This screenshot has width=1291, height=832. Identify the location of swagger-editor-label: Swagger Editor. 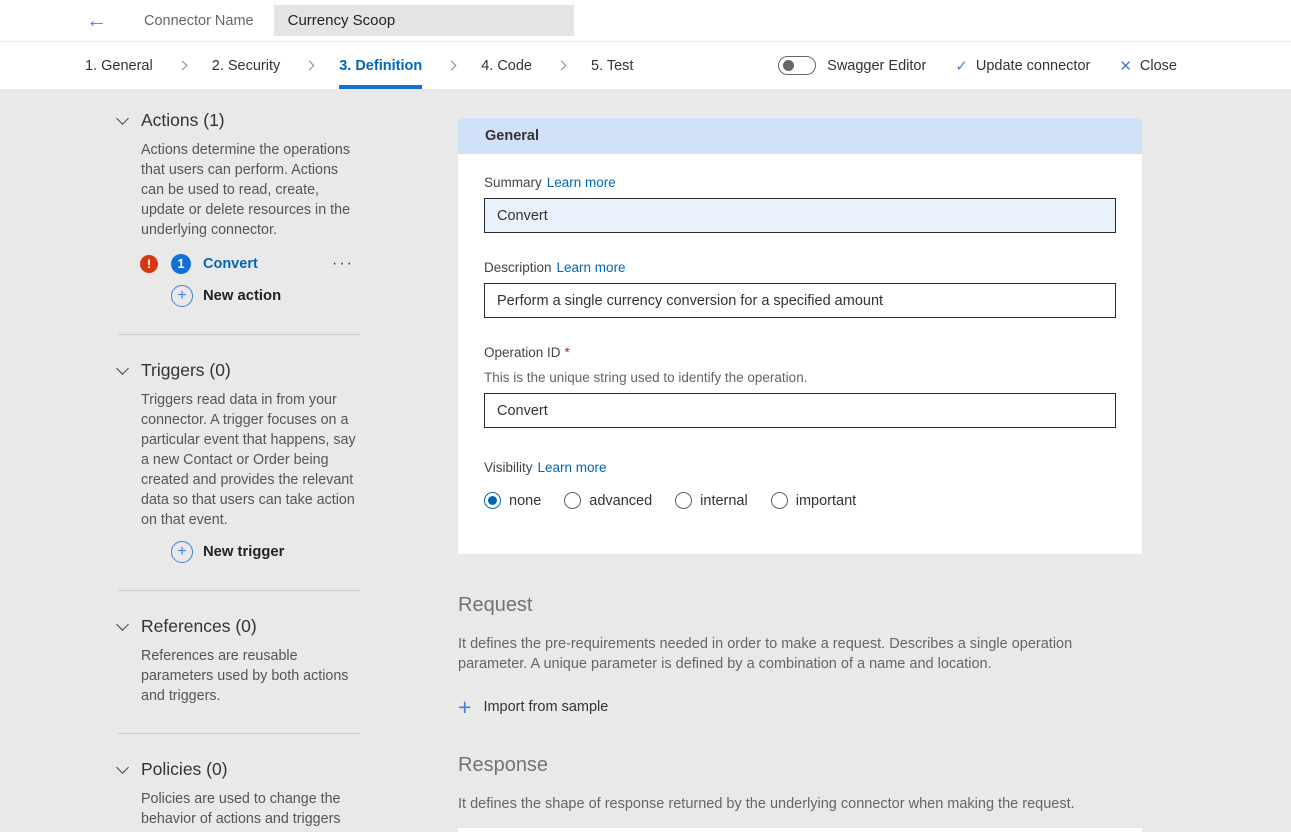
(877, 65).